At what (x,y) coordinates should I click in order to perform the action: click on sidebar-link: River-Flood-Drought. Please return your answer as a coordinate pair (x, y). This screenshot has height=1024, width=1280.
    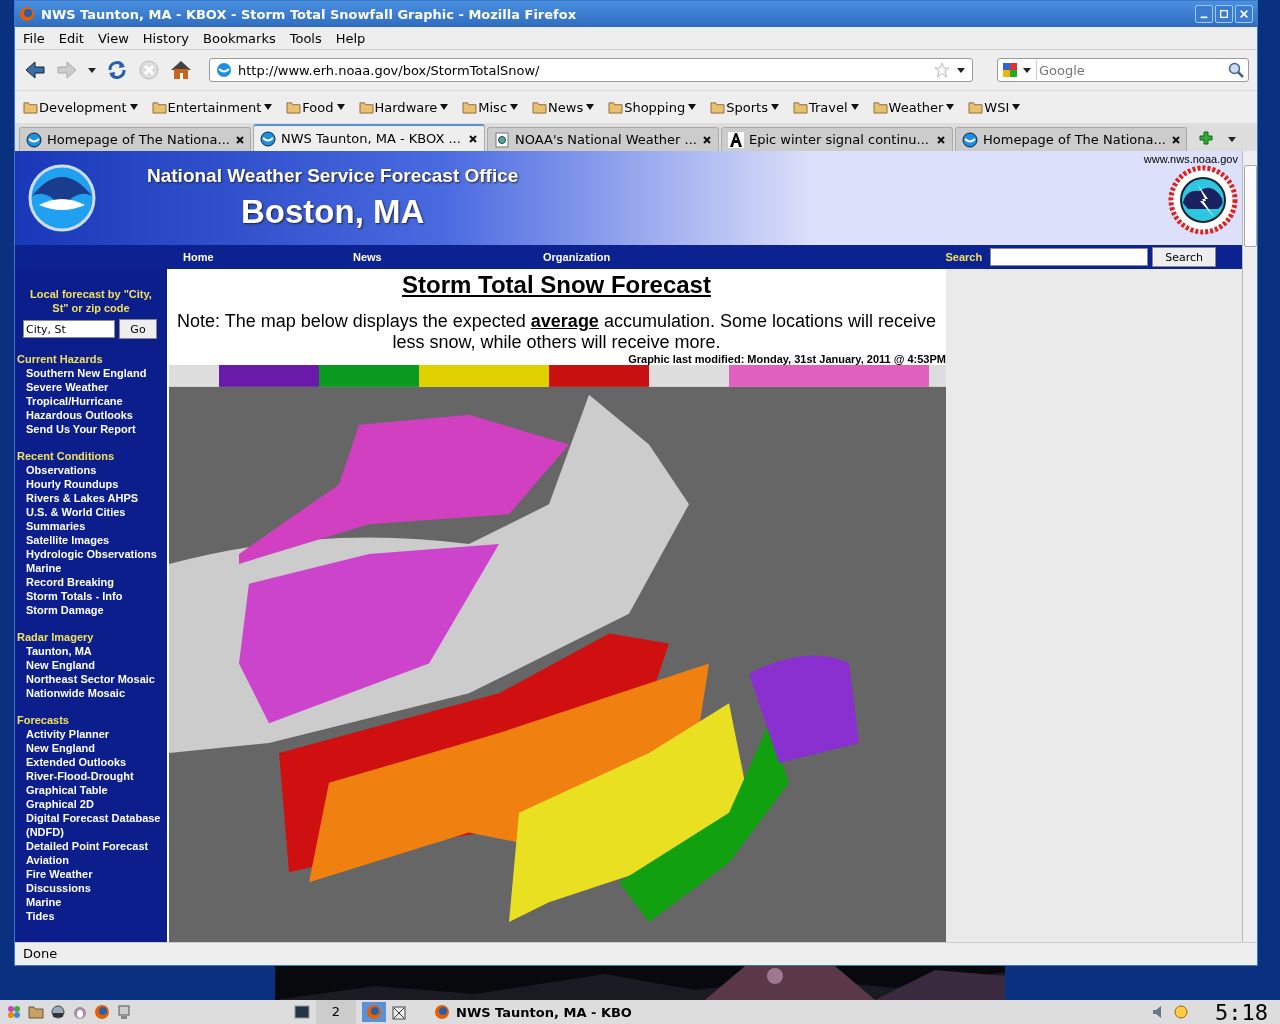
    Looking at the image, I should click on (91, 776).